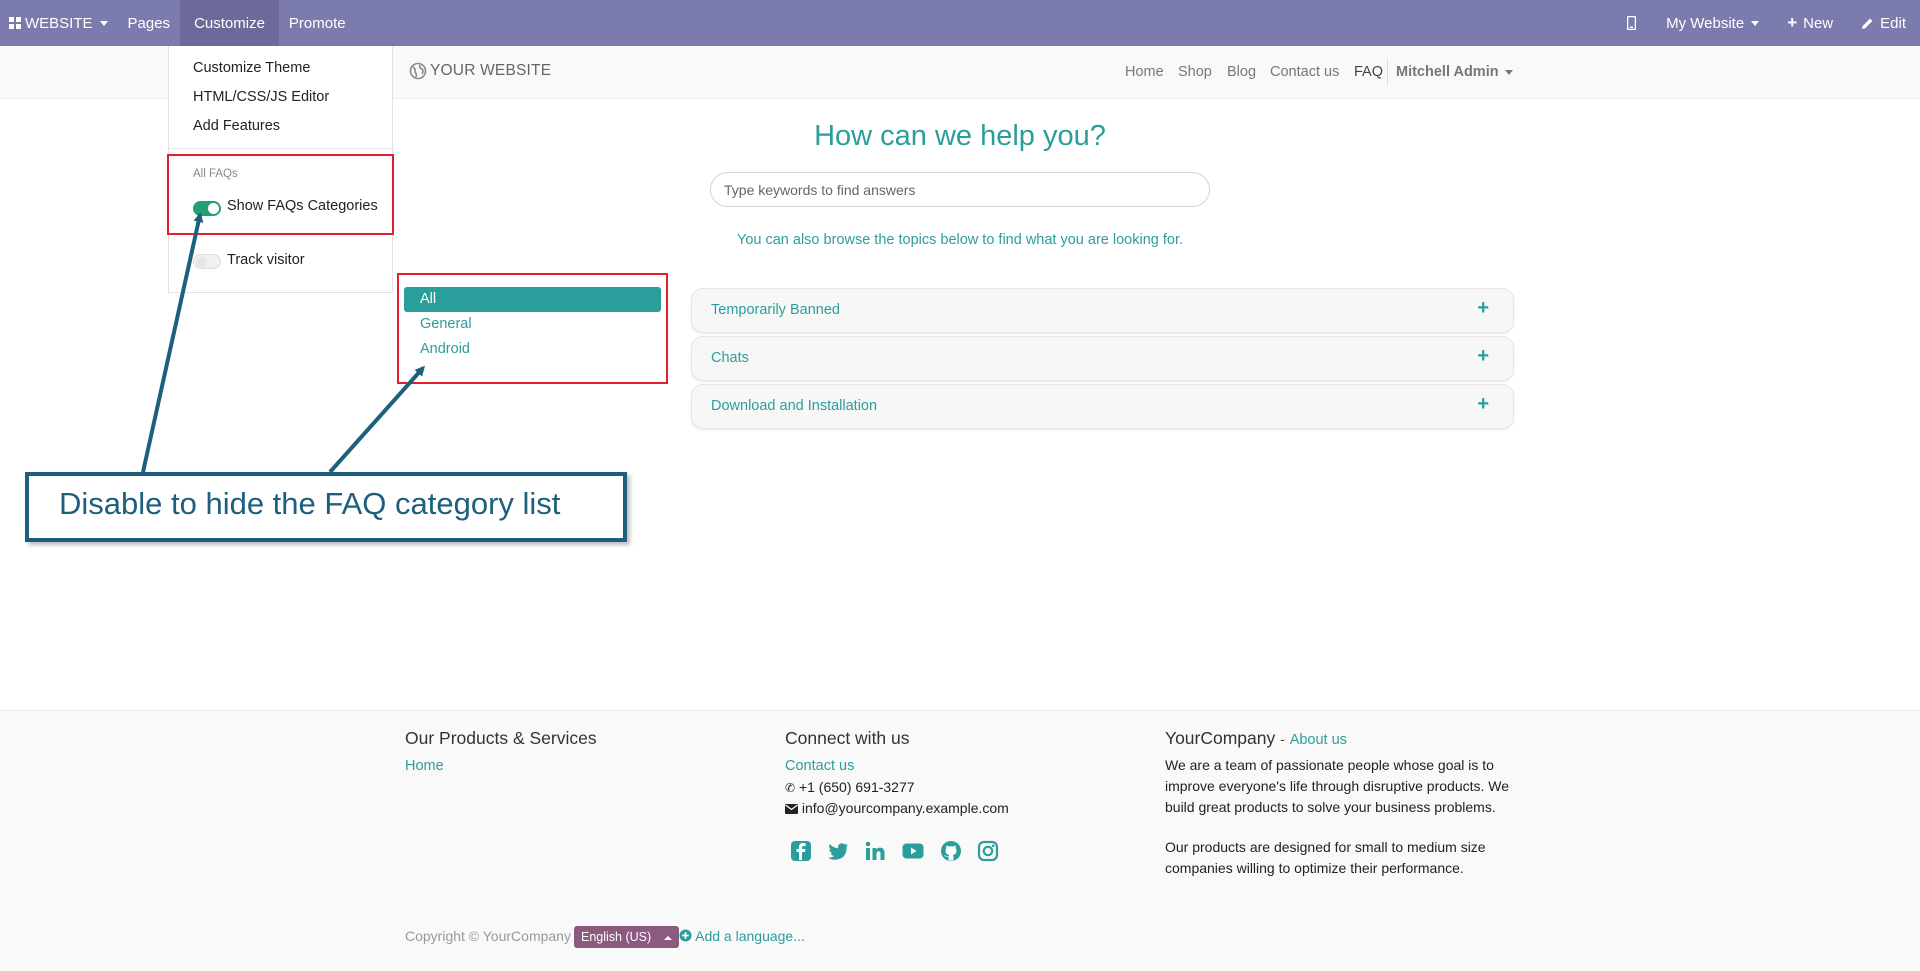 The width and height of the screenshot is (1920, 971). I want to click on language-selector: English (US), so click(626, 937).